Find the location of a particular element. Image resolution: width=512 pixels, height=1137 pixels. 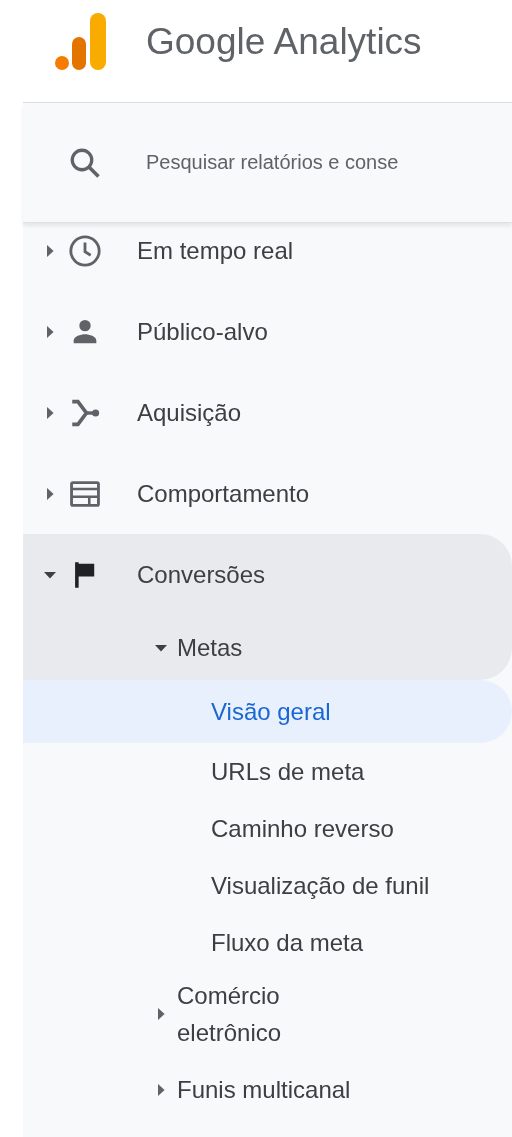

nav-item: Comércio eletrônico is located at coordinates (267, 1014).